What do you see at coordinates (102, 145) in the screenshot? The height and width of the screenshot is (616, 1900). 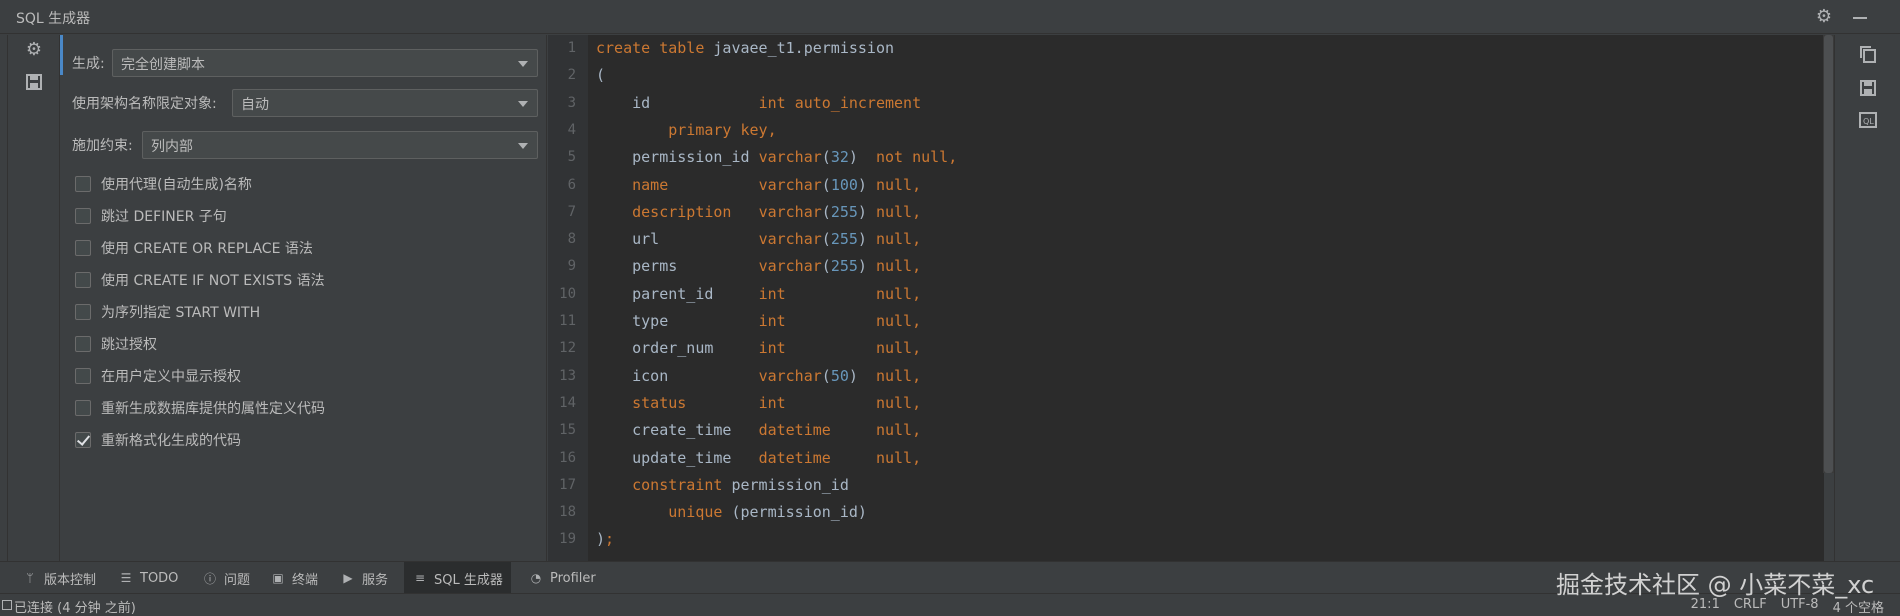 I see `constraint-row: 施加约束:` at bounding box center [102, 145].